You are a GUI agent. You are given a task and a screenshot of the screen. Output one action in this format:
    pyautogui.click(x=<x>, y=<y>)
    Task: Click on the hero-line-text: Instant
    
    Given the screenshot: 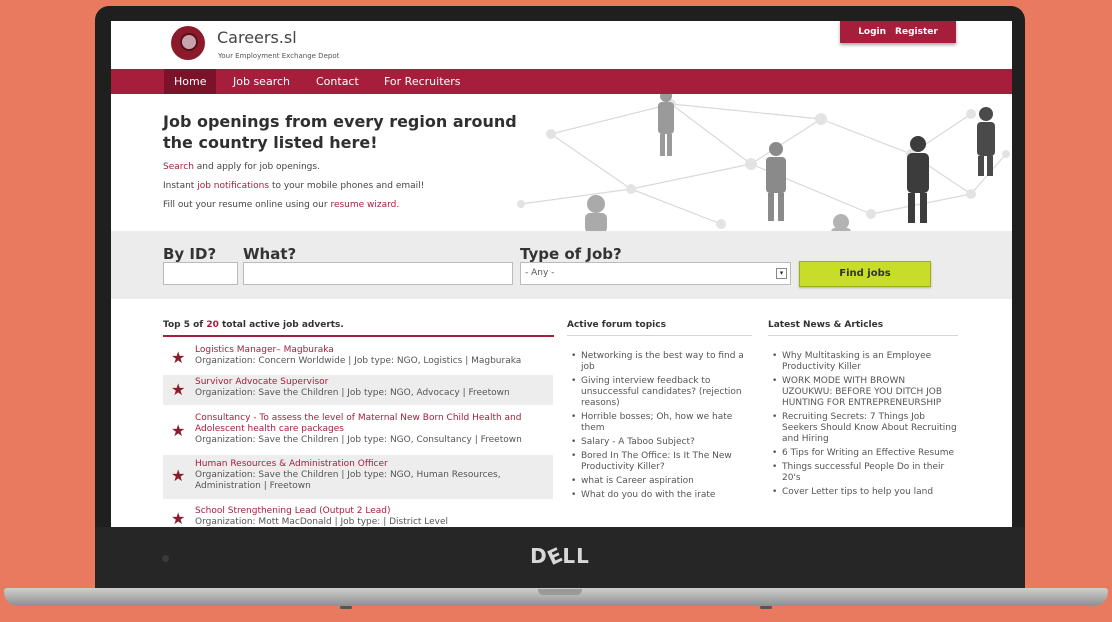 What is the action you would take?
    pyautogui.click(x=180, y=186)
    